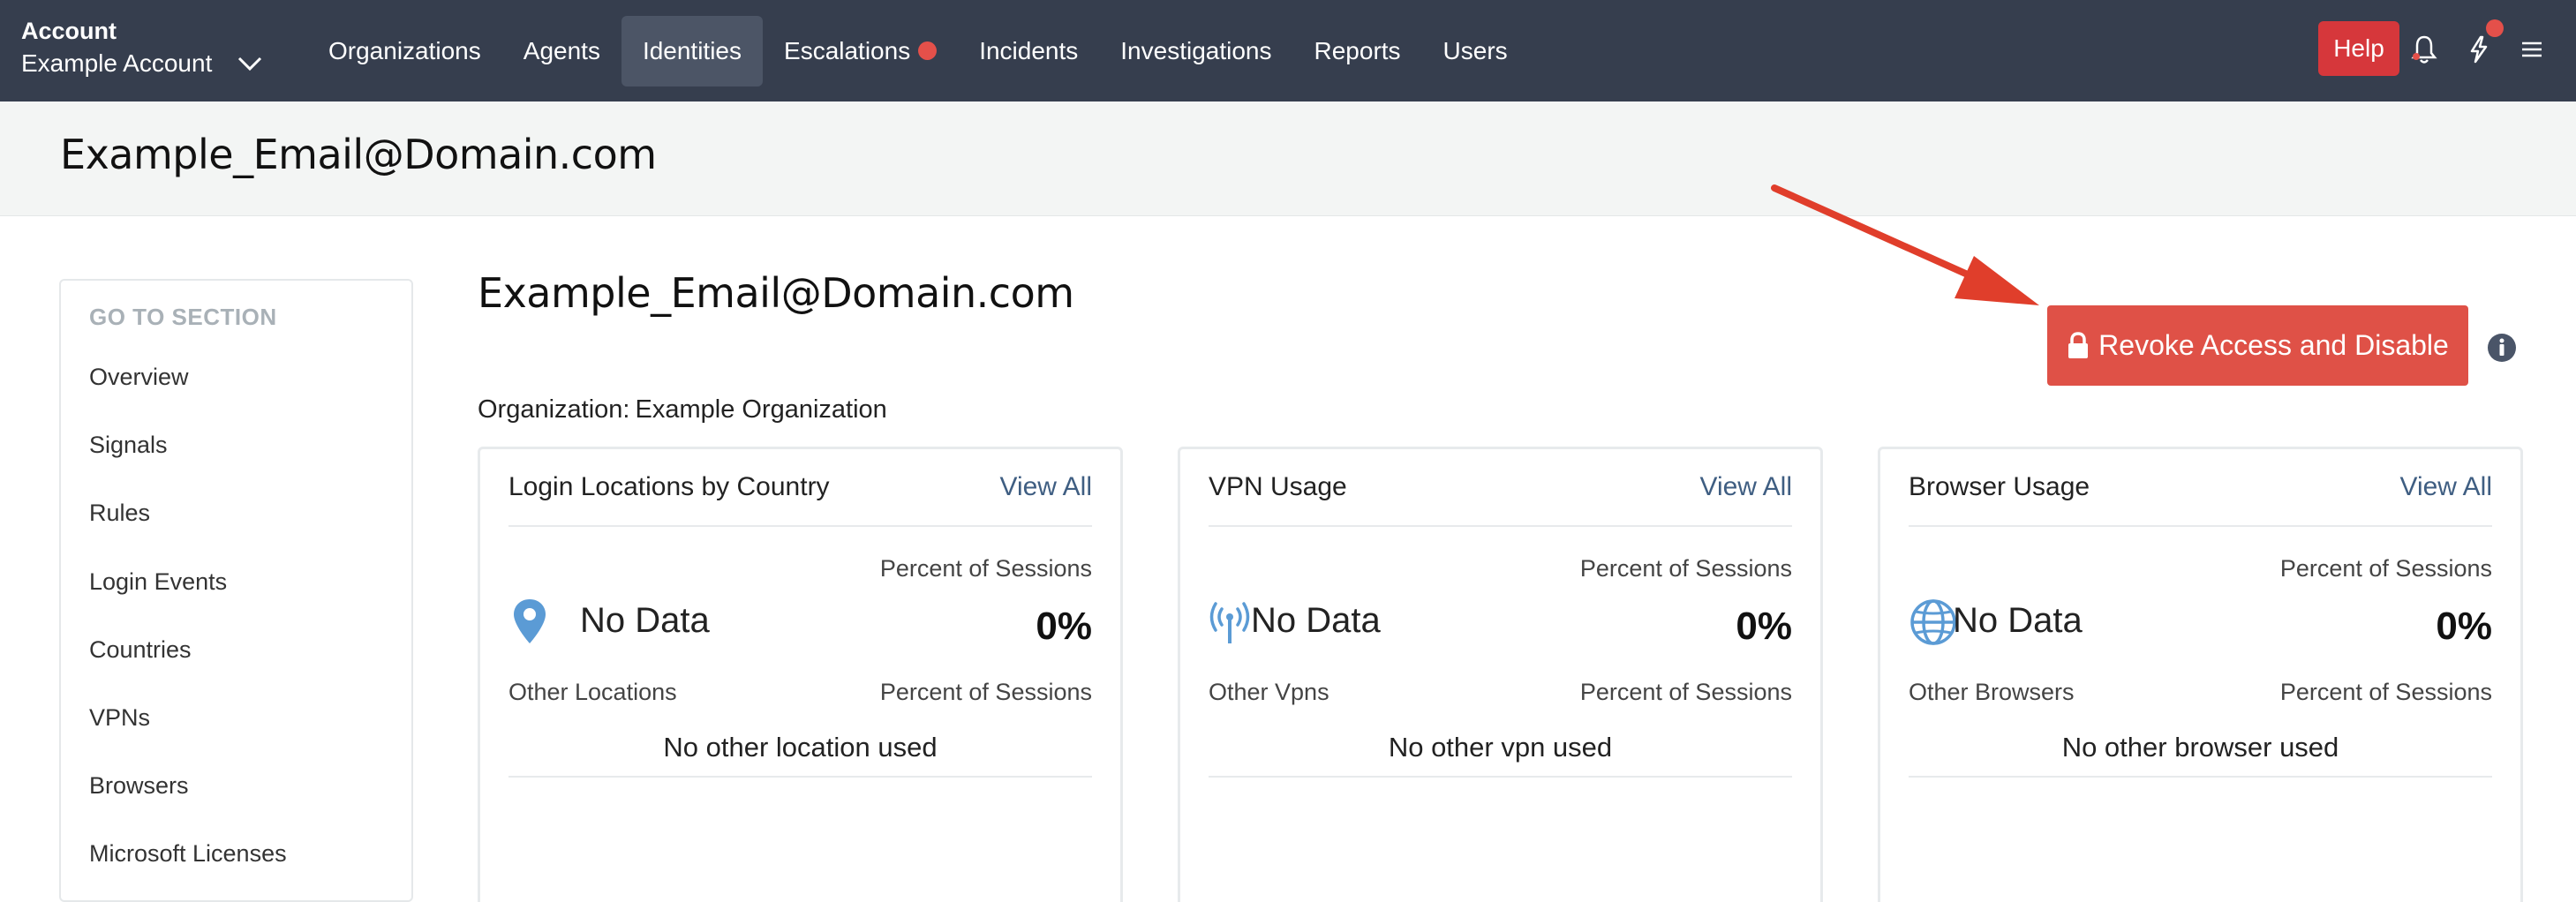 The width and height of the screenshot is (2576, 902). What do you see at coordinates (1933, 622) in the screenshot?
I see `globe-icon` at bounding box center [1933, 622].